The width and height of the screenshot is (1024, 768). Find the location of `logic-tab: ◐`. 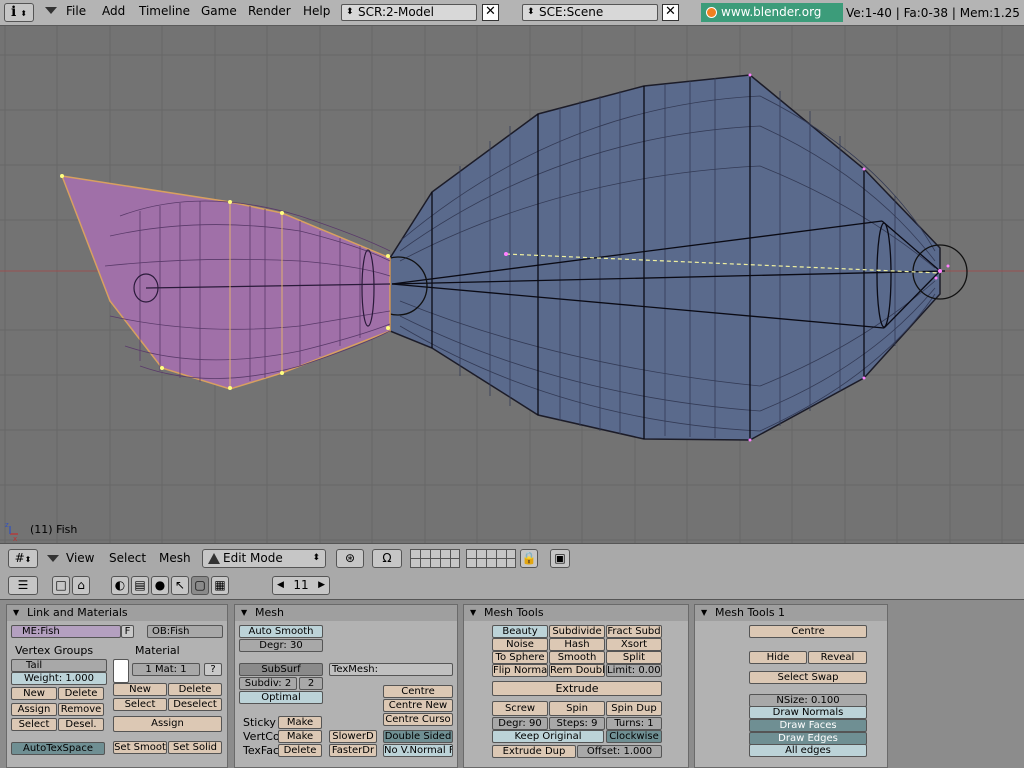

logic-tab: ◐ is located at coordinates (120, 585).